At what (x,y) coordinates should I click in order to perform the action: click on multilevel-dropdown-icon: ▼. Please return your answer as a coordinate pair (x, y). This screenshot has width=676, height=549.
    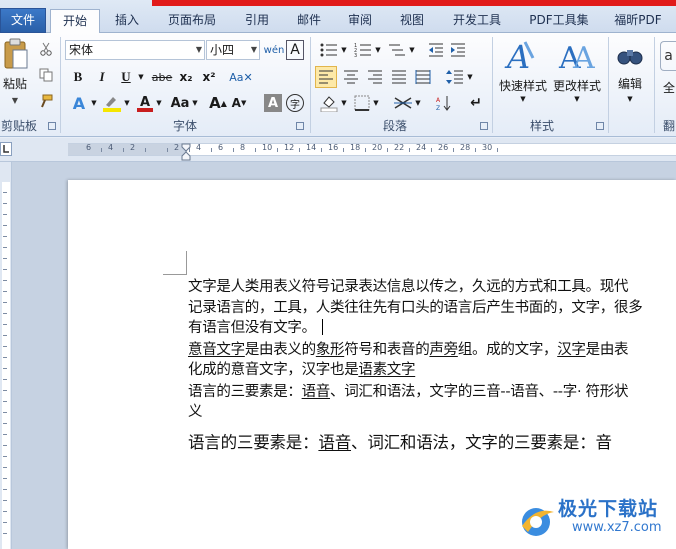
    Looking at the image, I should click on (412, 50).